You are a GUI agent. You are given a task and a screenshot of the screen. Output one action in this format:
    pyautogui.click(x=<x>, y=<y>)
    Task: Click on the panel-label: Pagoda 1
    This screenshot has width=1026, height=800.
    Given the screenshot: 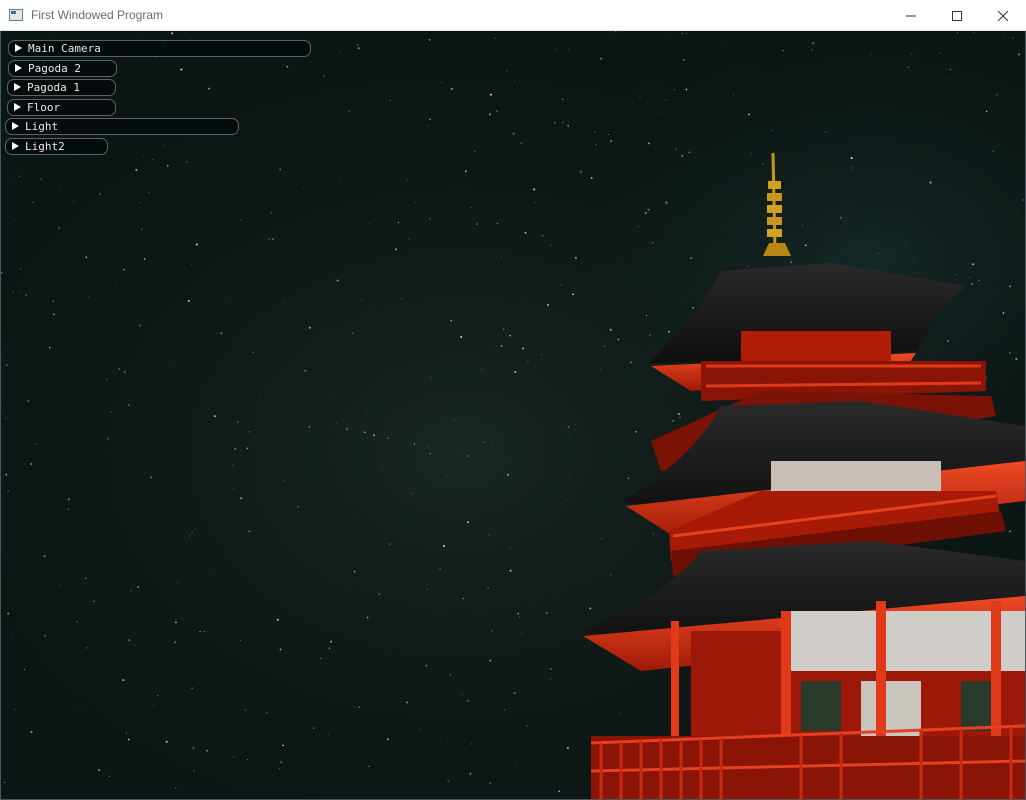 What is the action you would take?
    pyautogui.click(x=53, y=87)
    